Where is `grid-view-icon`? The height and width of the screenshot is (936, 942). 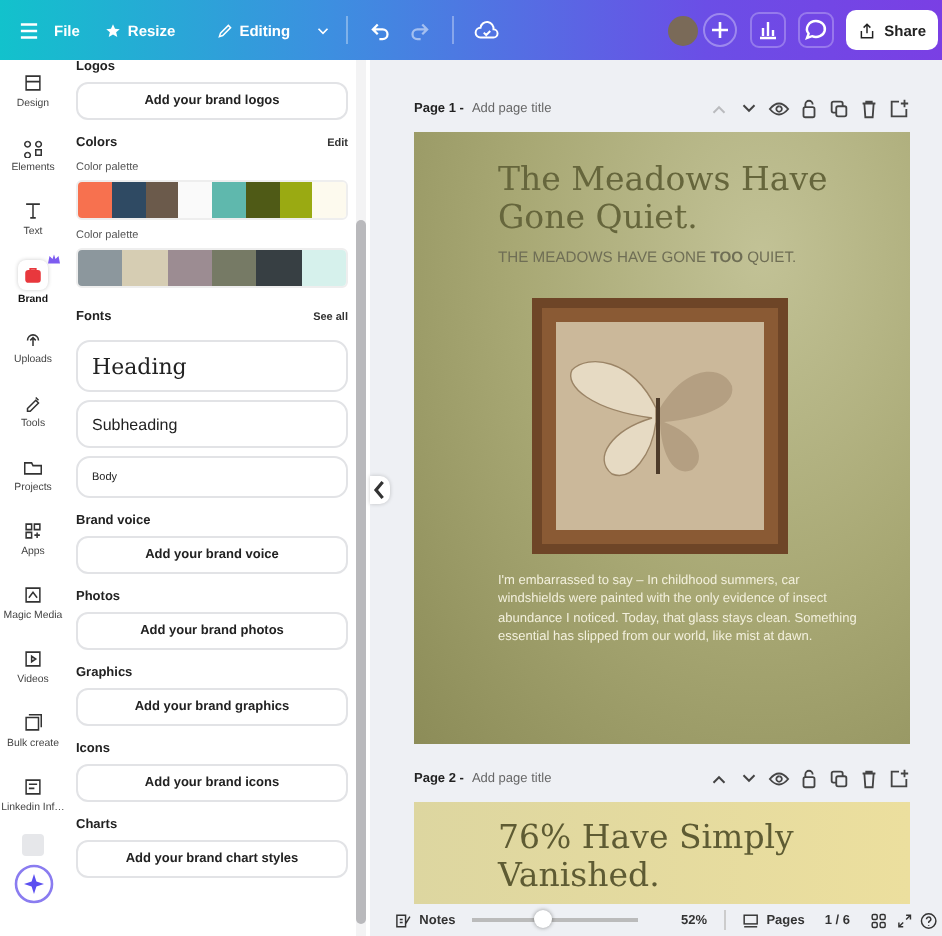
grid-view-icon is located at coordinates (879, 920).